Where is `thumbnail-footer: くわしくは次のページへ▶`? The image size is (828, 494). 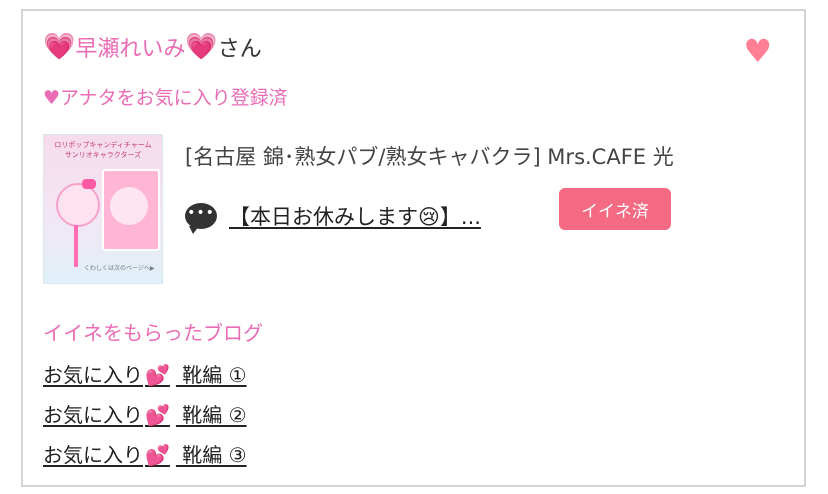
thumbnail-footer: くわしくは次のページへ▶ is located at coordinates (119, 268).